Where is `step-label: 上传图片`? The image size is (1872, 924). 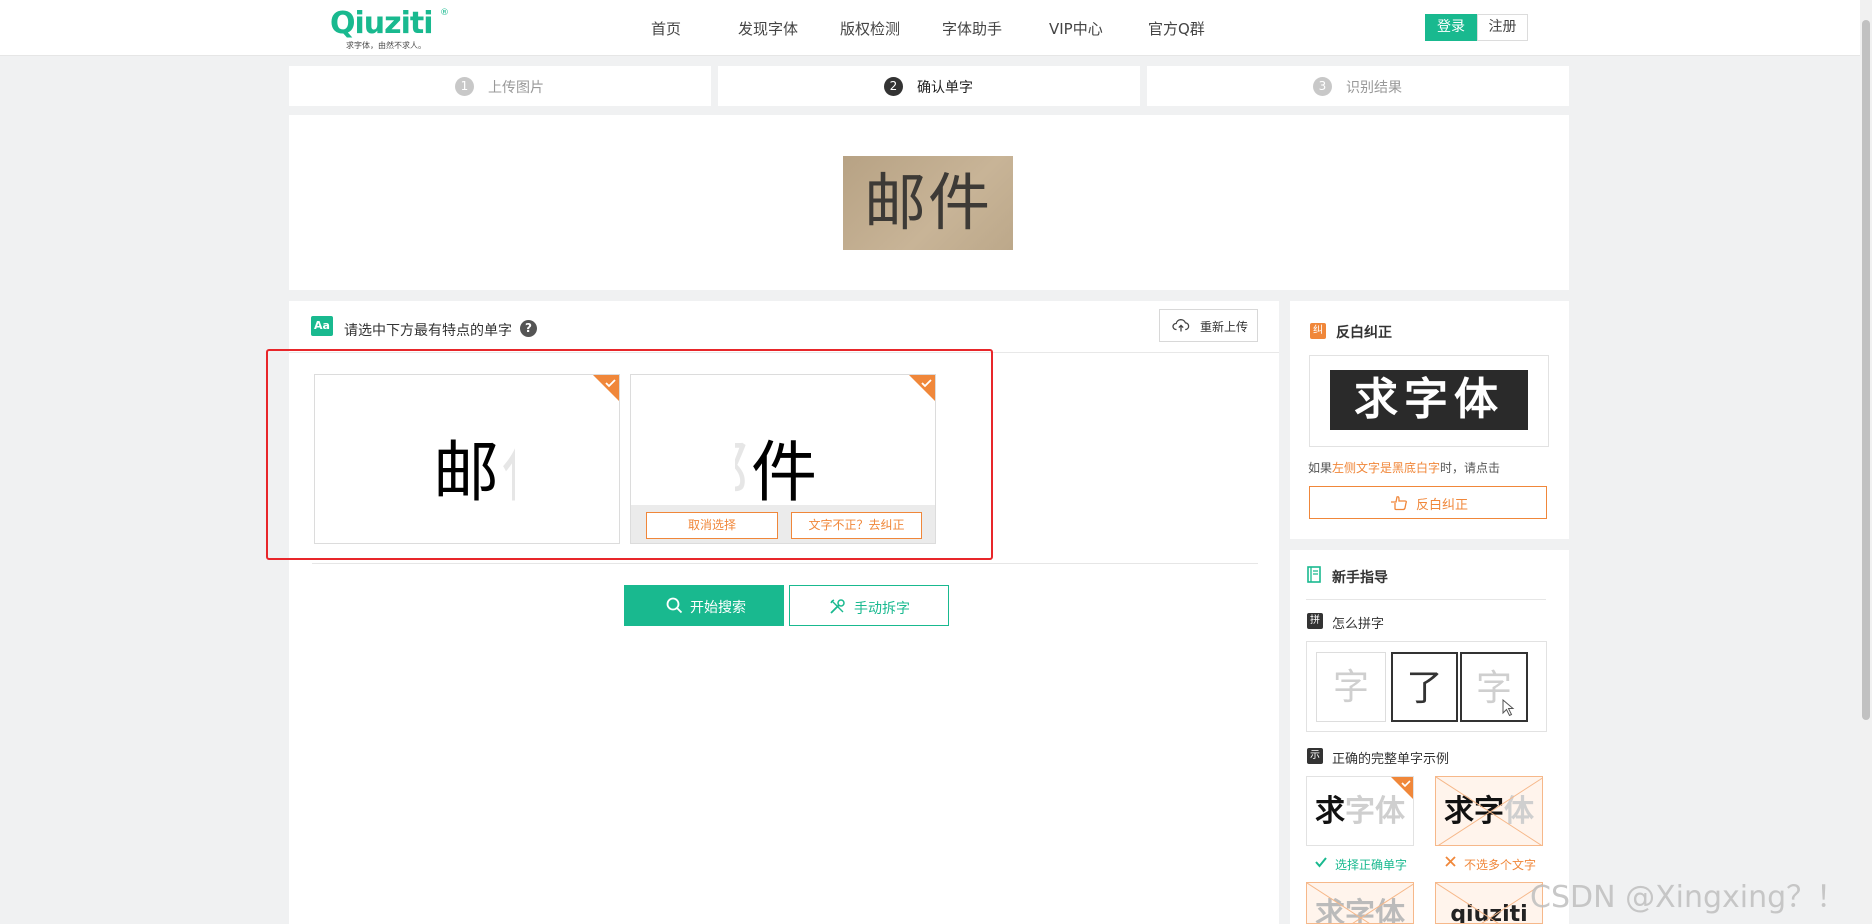 step-label: 上传图片 is located at coordinates (516, 88).